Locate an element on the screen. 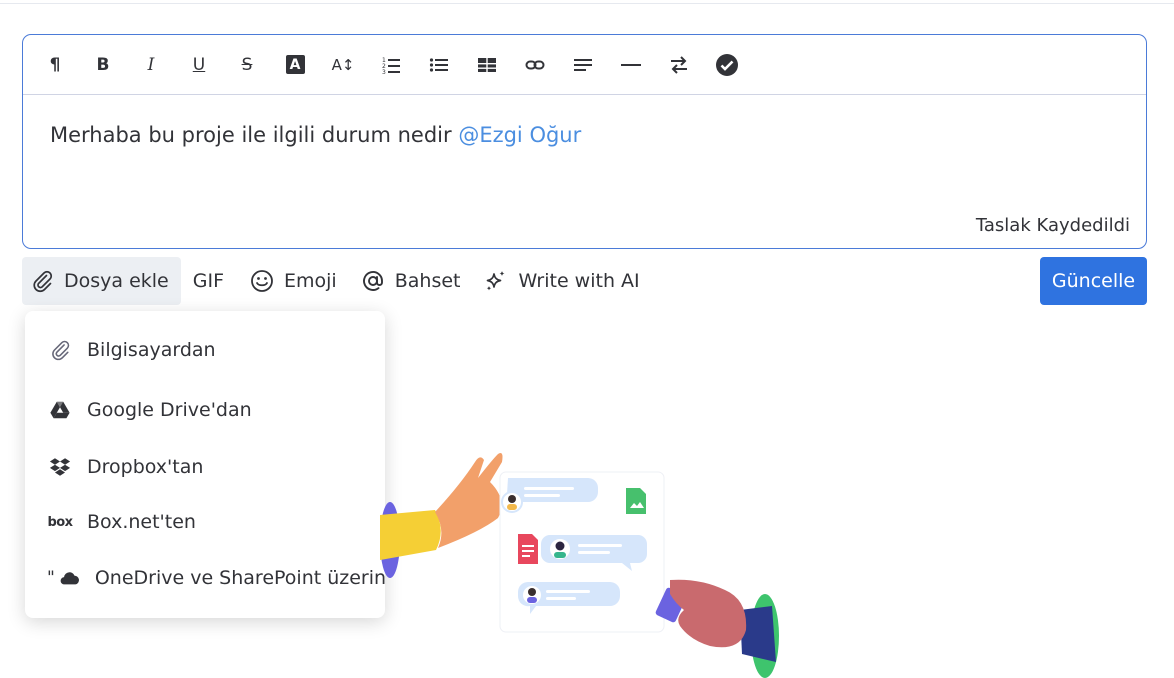 The height and width of the screenshot is (678, 1174). paragraph-button: ¶ is located at coordinates (55, 65).